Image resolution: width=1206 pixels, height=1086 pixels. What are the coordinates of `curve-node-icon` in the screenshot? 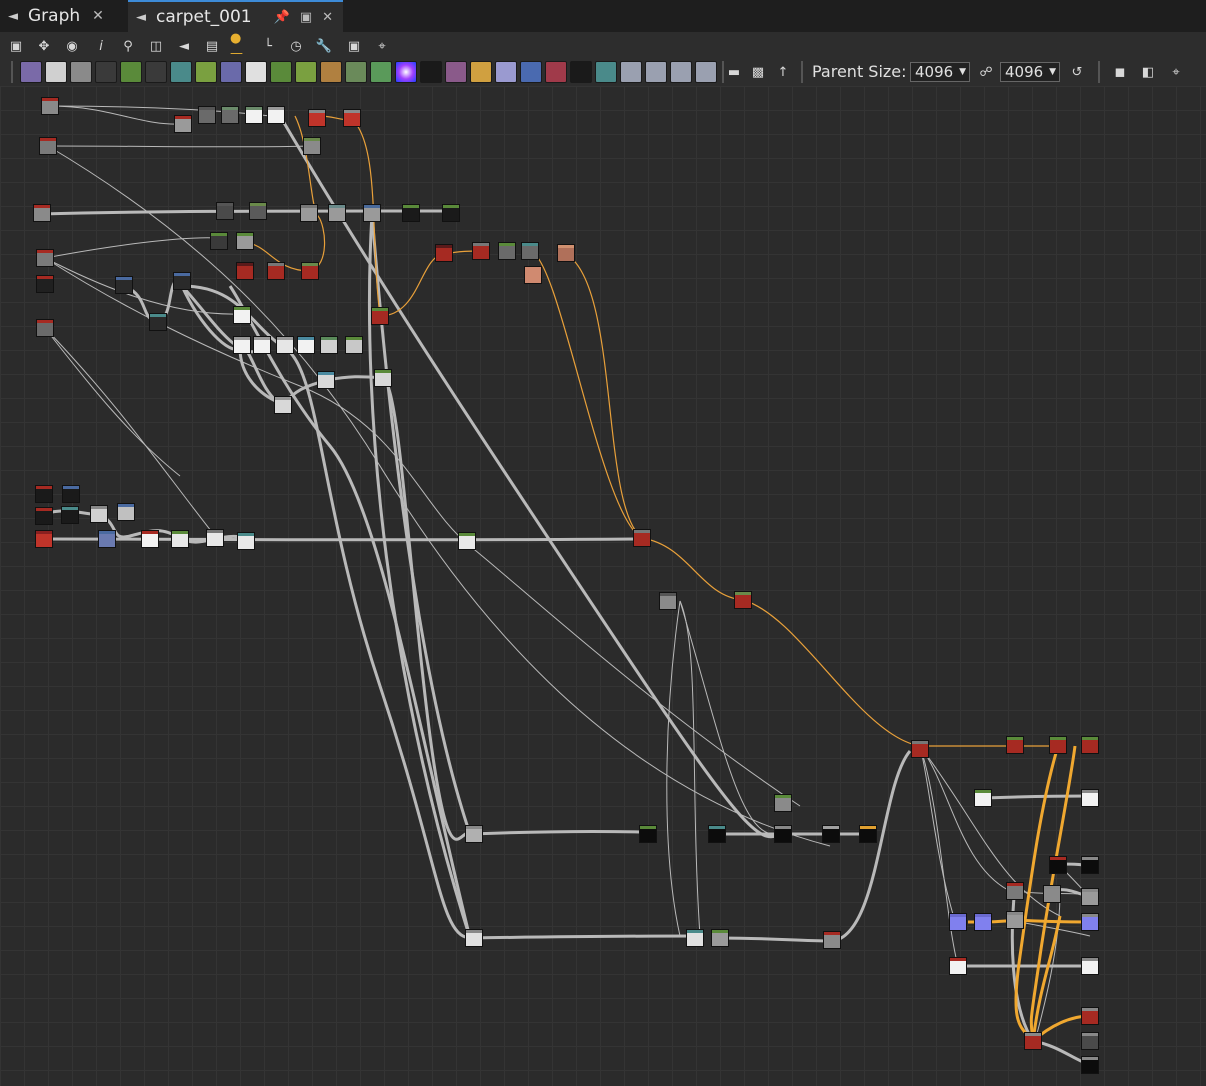 It's located at (131, 72).